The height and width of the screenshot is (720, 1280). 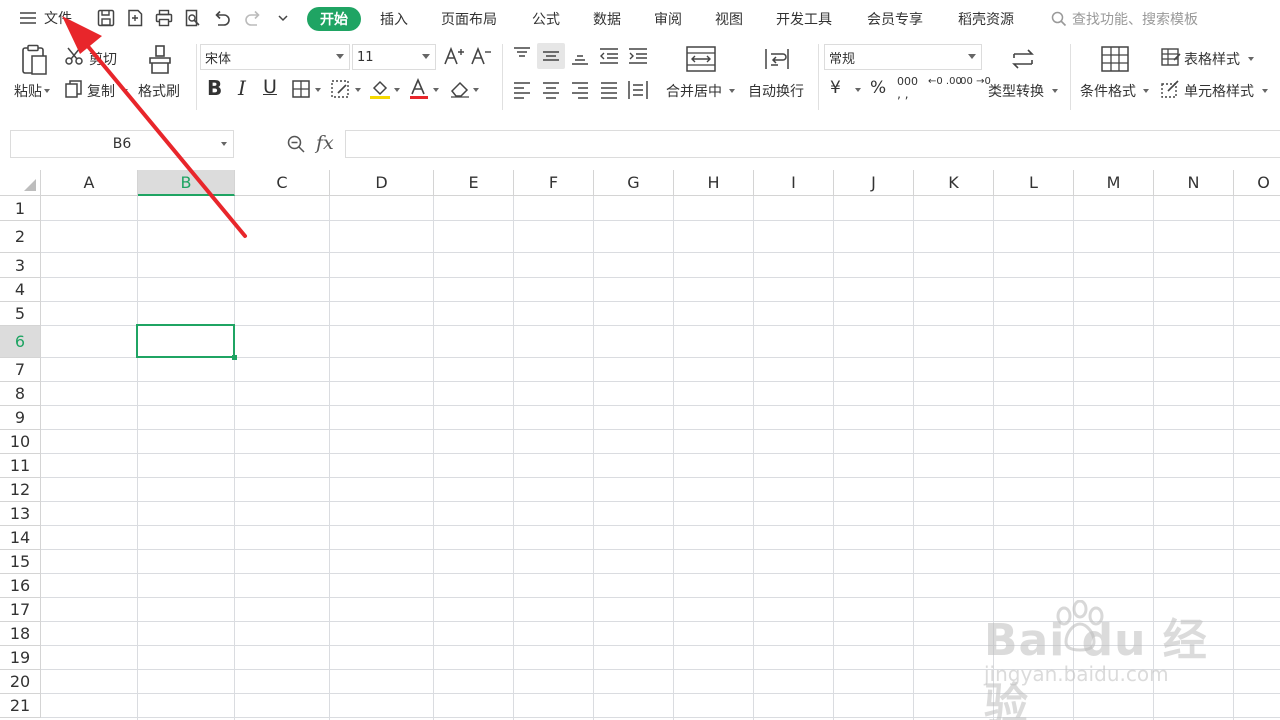 I want to click on wrap-text-button: 自动换行, so click(x=776, y=91).